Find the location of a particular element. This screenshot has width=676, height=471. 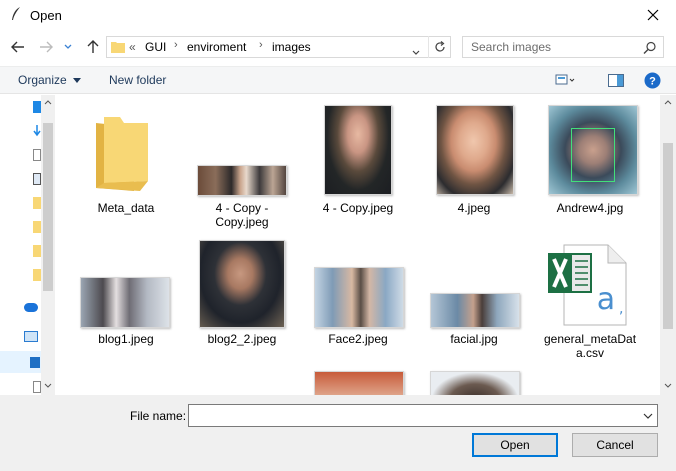

feather-icon is located at coordinates (16, 13).